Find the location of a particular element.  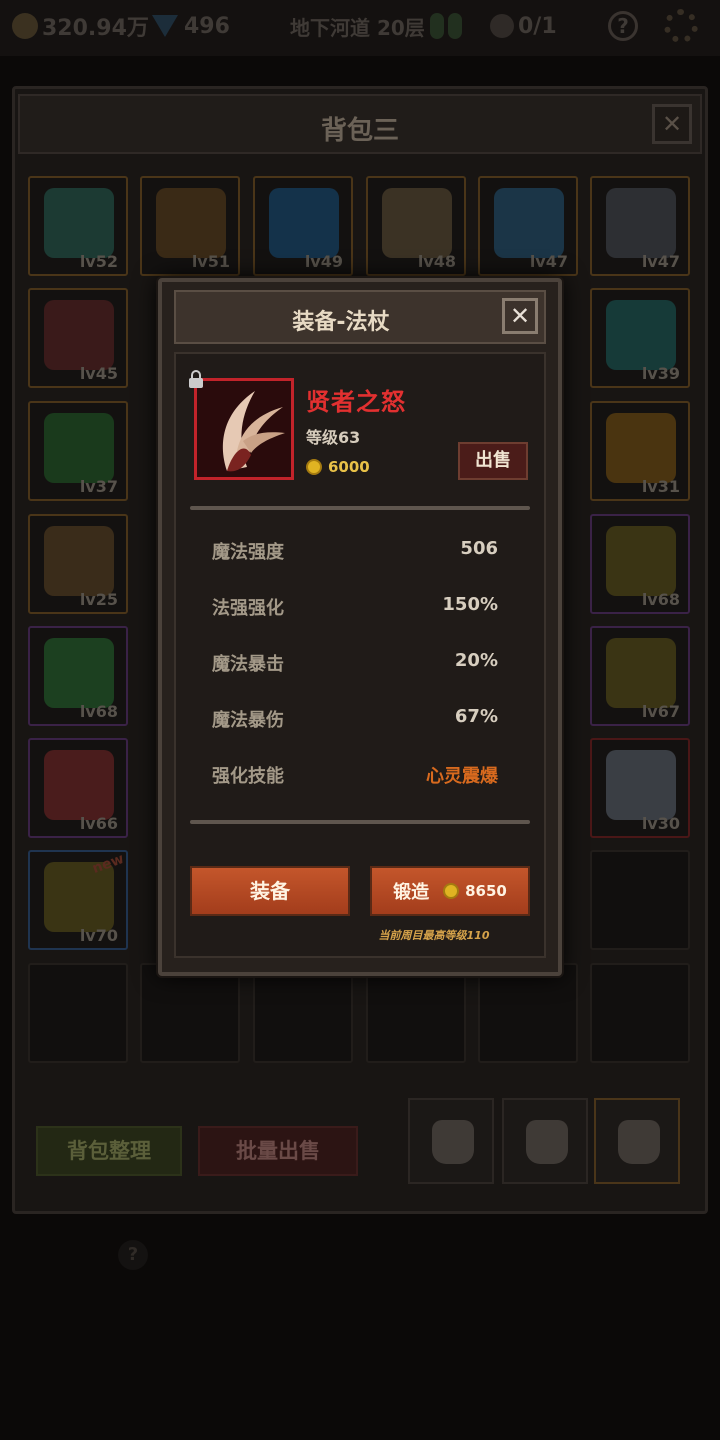

settings-button is located at coordinates (681, 26).